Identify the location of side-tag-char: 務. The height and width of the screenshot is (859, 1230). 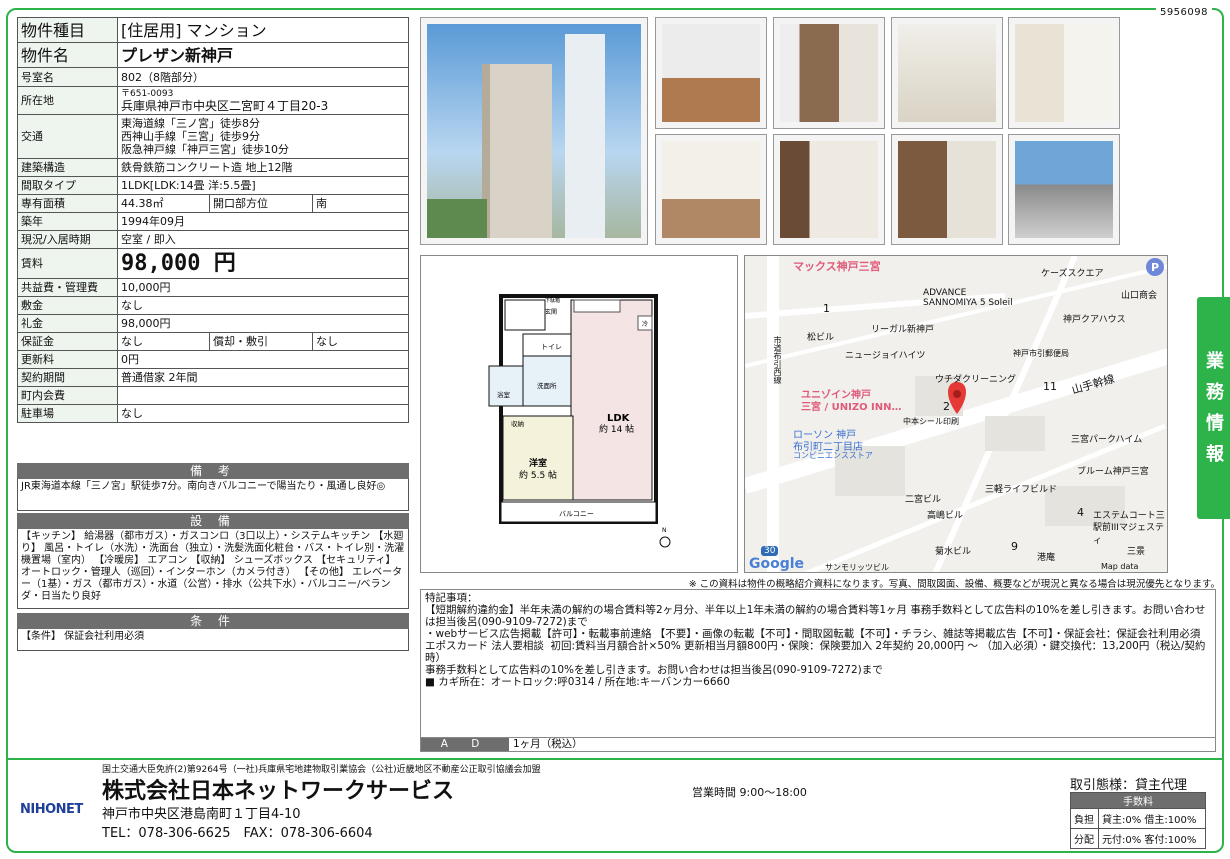
(1215, 392).